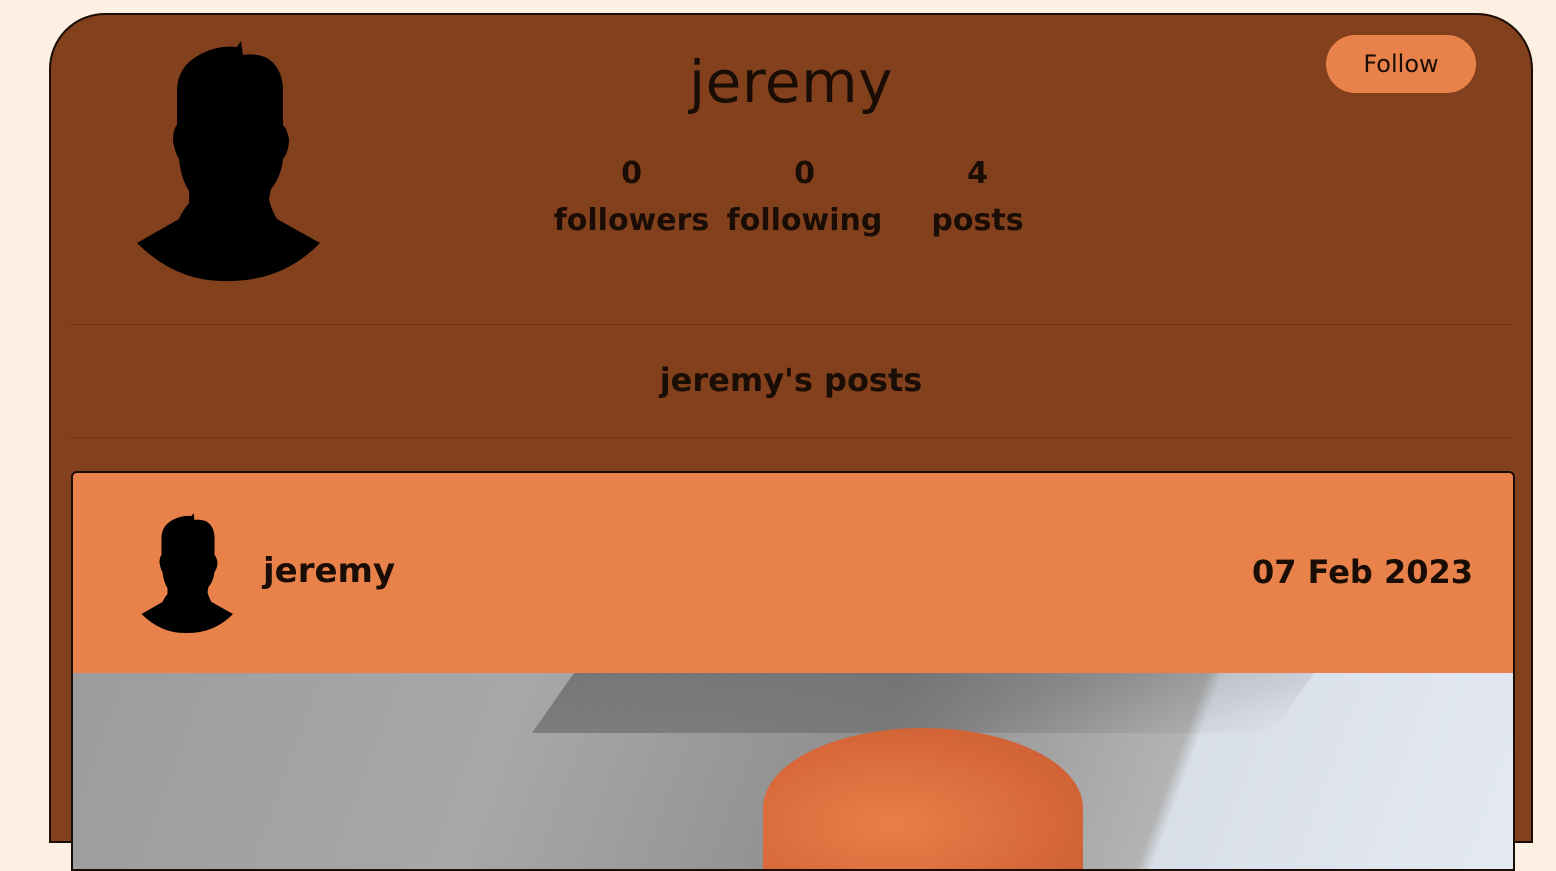  What do you see at coordinates (631, 220) in the screenshot?
I see `followers-label: followers` at bounding box center [631, 220].